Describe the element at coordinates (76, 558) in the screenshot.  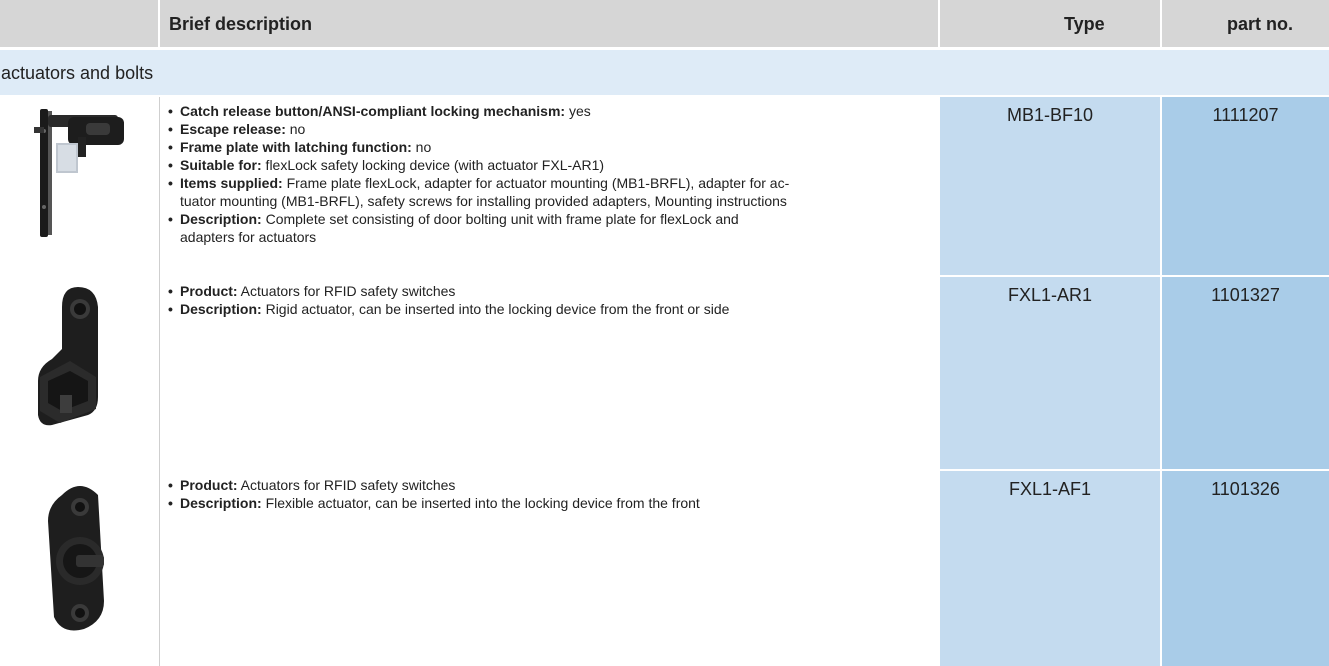
I see `flexible-actuator-image` at that location.